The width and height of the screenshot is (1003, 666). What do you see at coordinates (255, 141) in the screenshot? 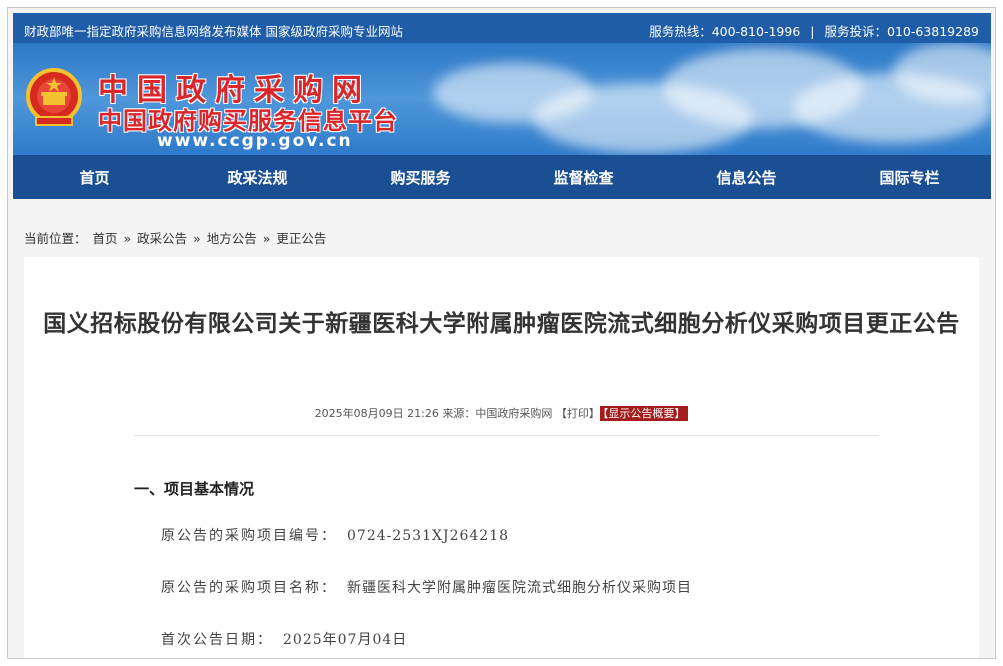
I see `site-logo-url: www.ccgp.gov.cn` at bounding box center [255, 141].